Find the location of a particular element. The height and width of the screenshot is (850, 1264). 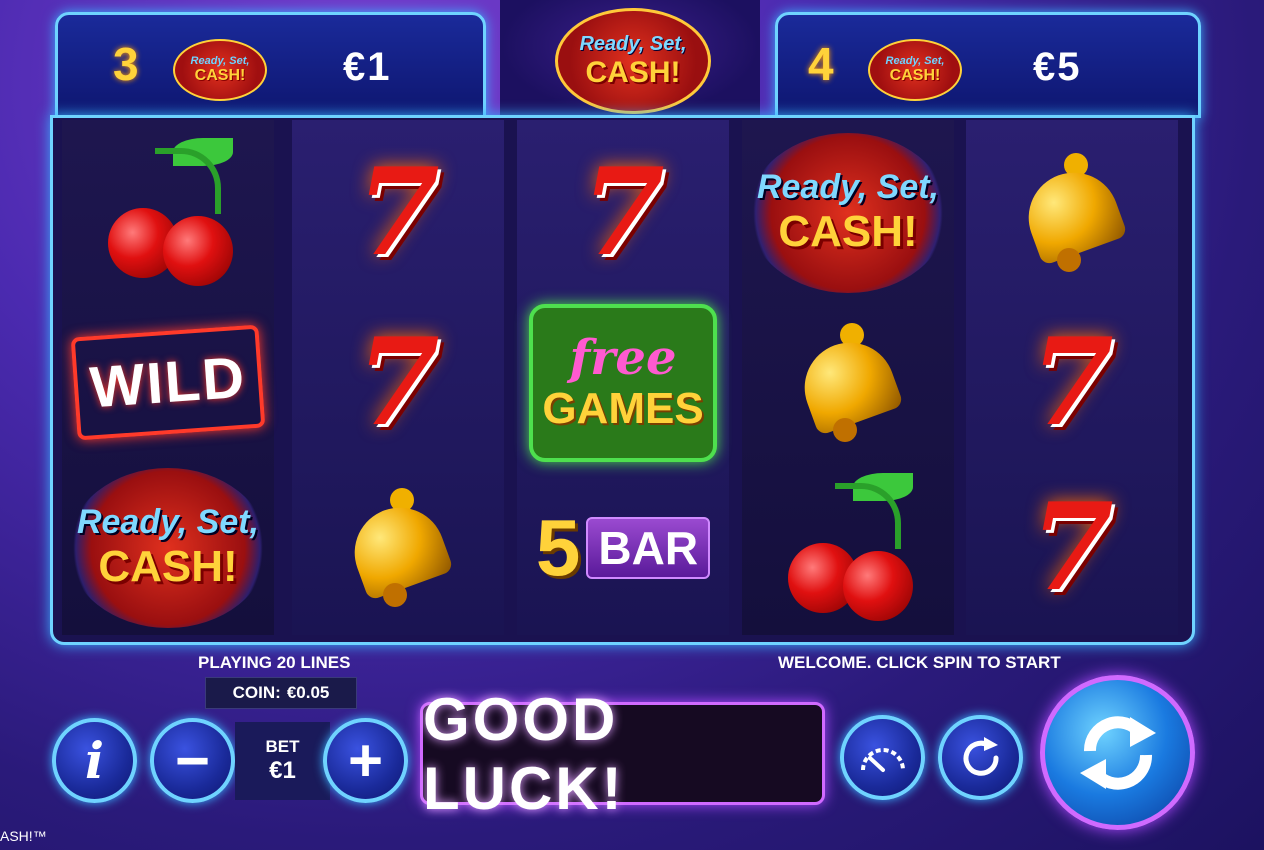

coin-value: €0.05 is located at coordinates (308, 692).